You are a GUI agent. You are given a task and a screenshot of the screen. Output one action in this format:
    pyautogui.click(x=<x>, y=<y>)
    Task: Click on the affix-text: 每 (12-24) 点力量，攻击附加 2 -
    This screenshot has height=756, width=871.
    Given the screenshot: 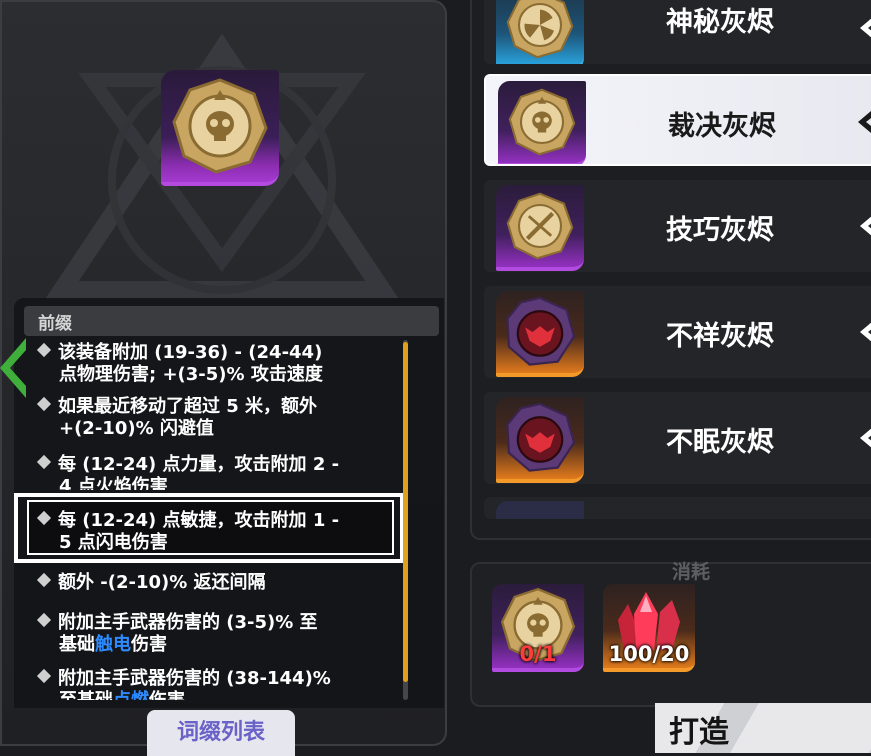 What is the action you would take?
    pyautogui.click(x=199, y=464)
    